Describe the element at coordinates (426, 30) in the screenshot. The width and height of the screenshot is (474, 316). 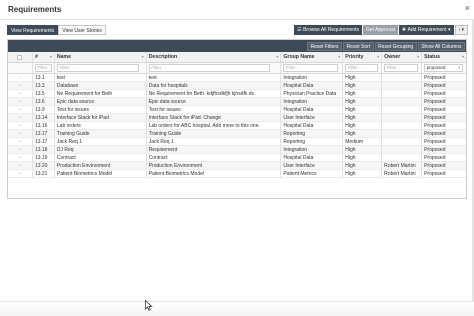
I see `add-requirement-button: ✚ Add Requirement ▾` at that location.